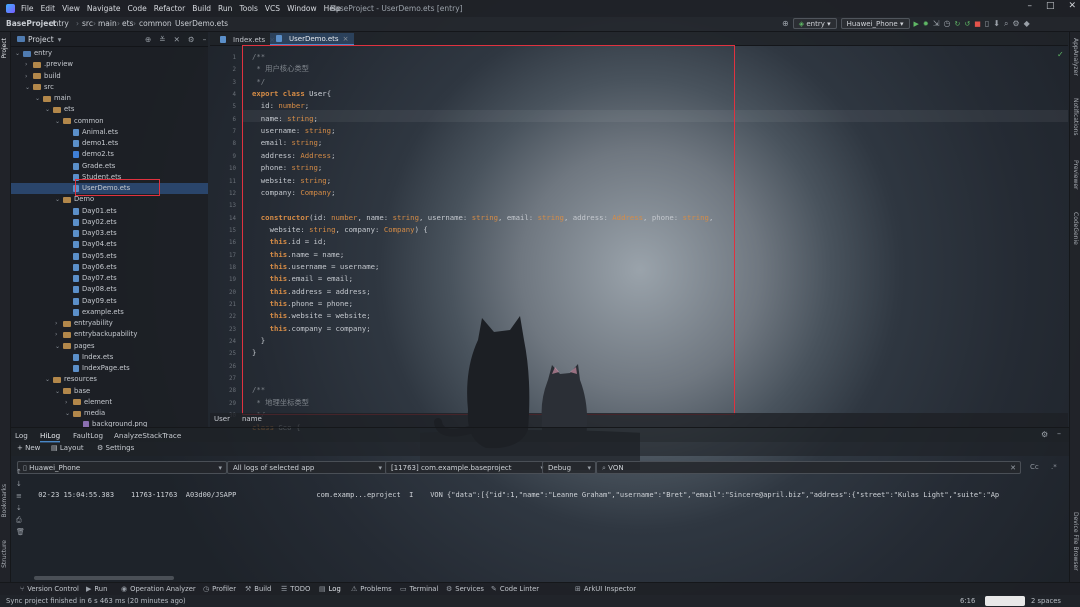 Image resolution: width=1080 pixels, height=607 pixels. What do you see at coordinates (346, 39) in the screenshot?
I see `close-icon: ×` at bounding box center [346, 39].